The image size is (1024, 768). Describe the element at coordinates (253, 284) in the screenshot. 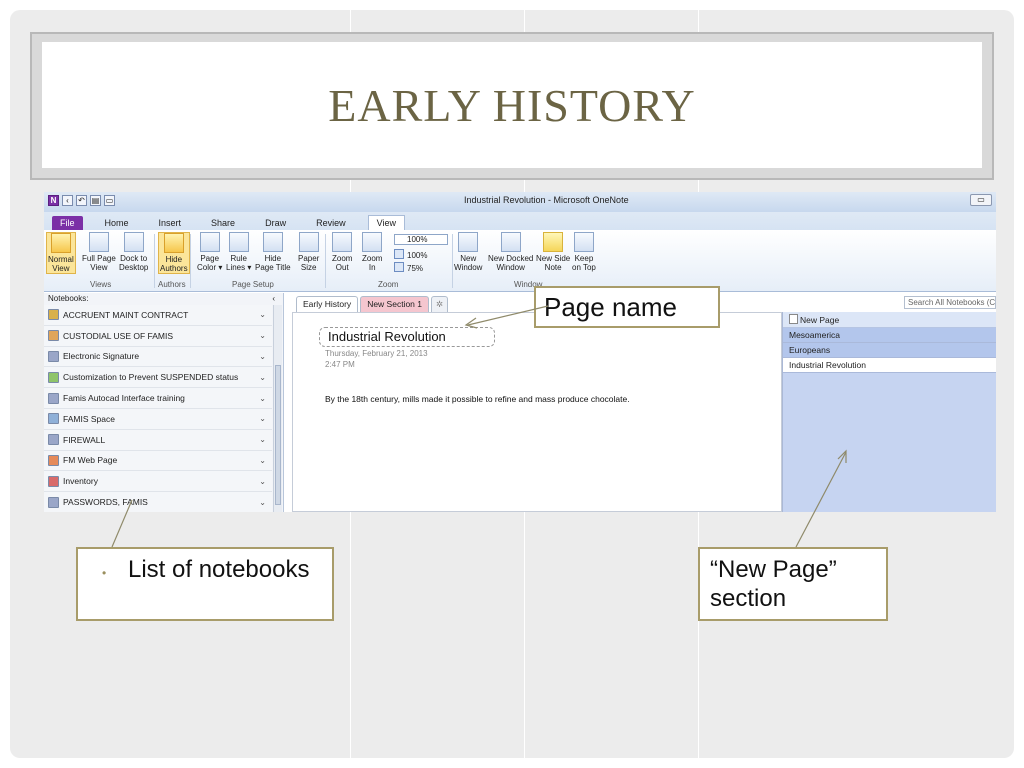

I see `group-label-page-setup: Page Setup` at that location.